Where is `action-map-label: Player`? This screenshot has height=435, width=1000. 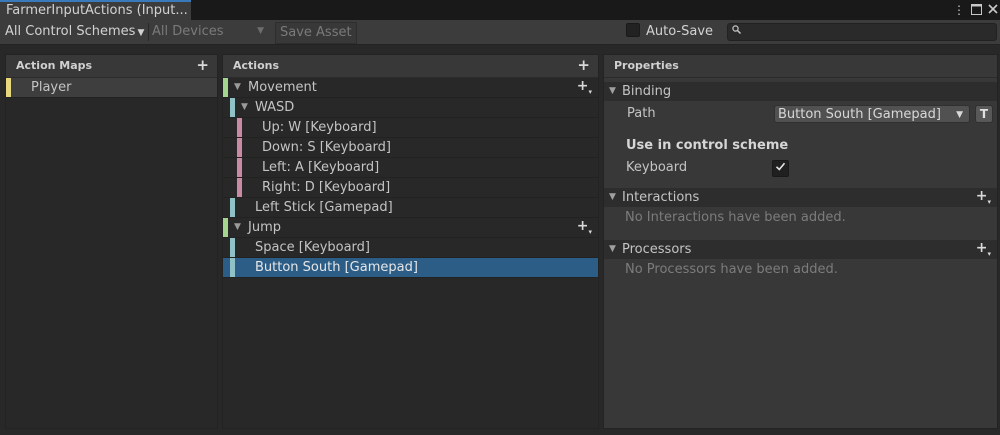 action-map-label: Player is located at coordinates (51, 87).